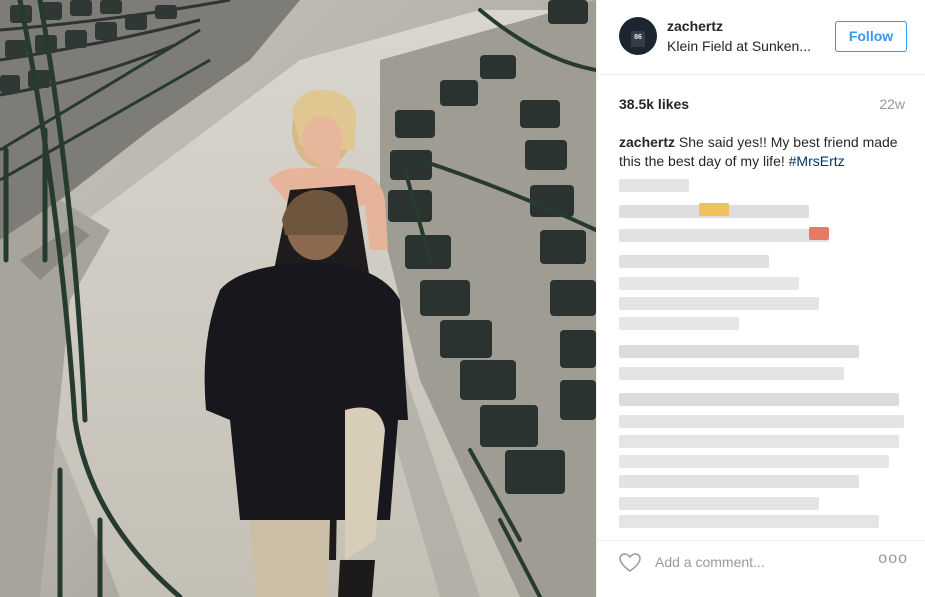 The width and height of the screenshot is (925, 597). I want to click on avatar: 86, so click(638, 36).